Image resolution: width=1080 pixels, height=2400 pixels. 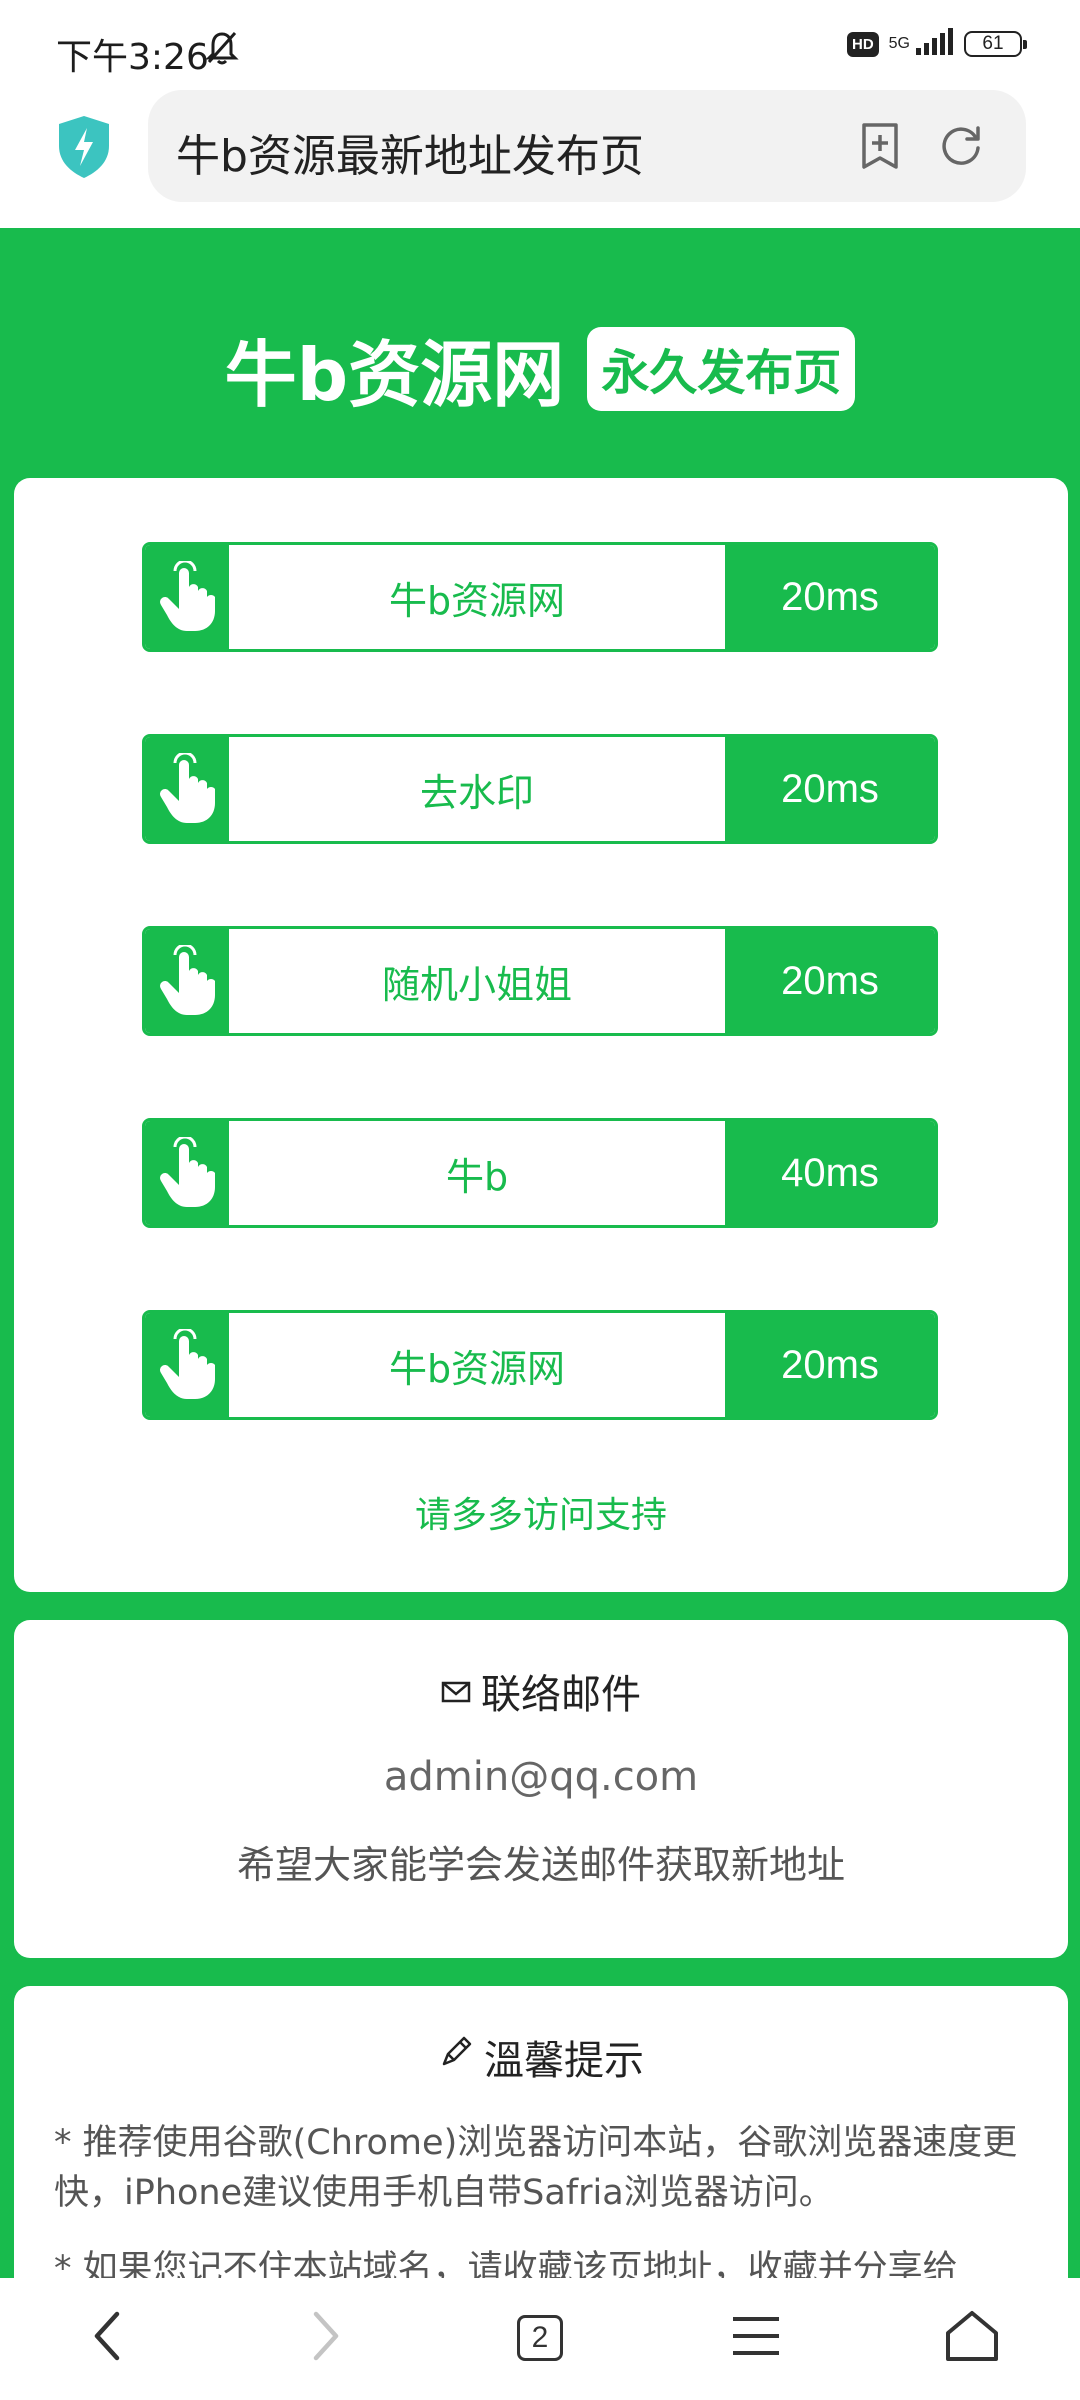 What do you see at coordinates (222, 50) in the screenshot?
I see `bell-muted-icon` at bounding box center [222, 50].